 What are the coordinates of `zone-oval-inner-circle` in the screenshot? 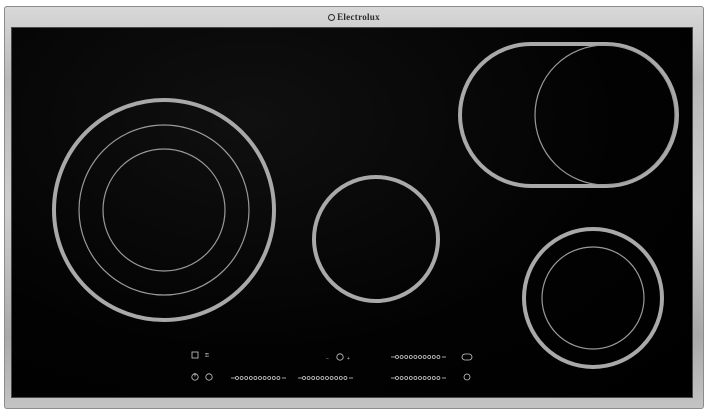 It's located at (605, 115).